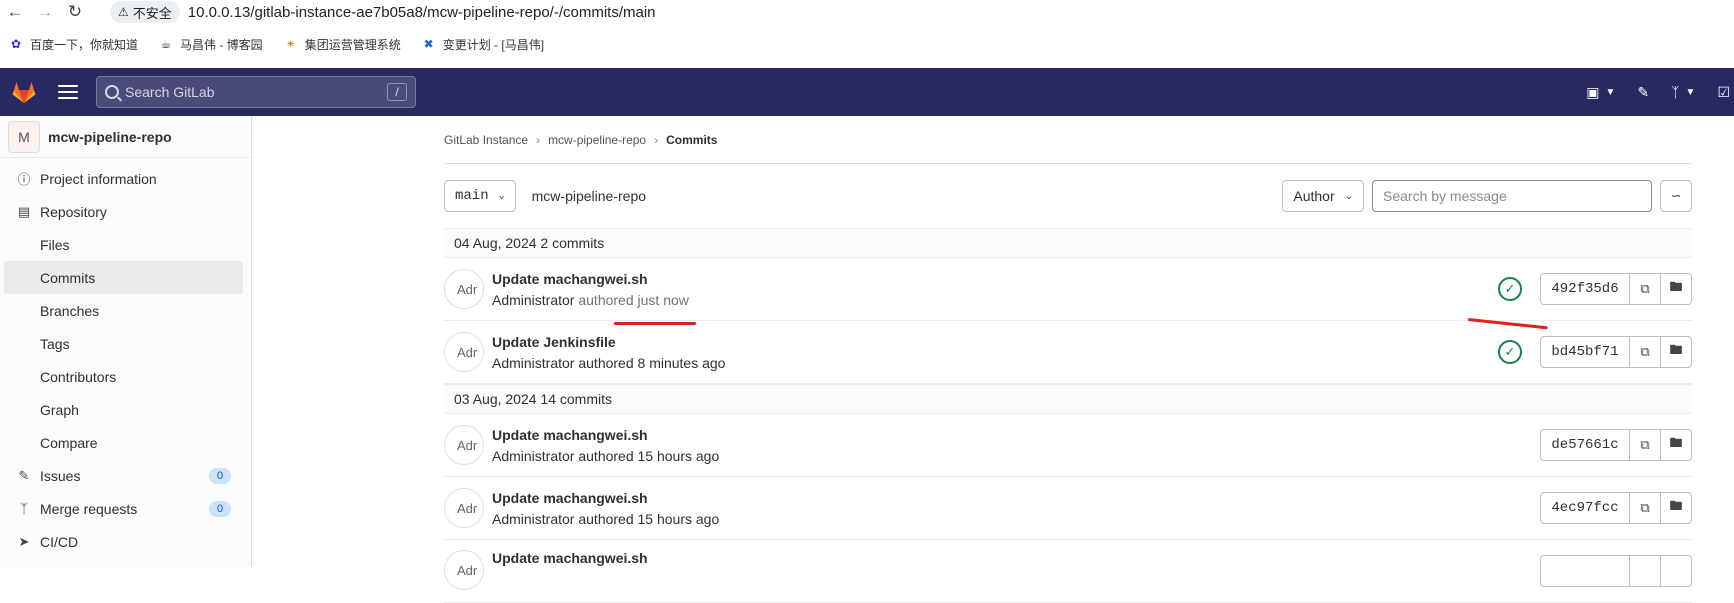 This screenshot has height=603, width=1734. Describe the element at coordinates (1585, 571) in the screenshot. I see `commit-sha` at that location.